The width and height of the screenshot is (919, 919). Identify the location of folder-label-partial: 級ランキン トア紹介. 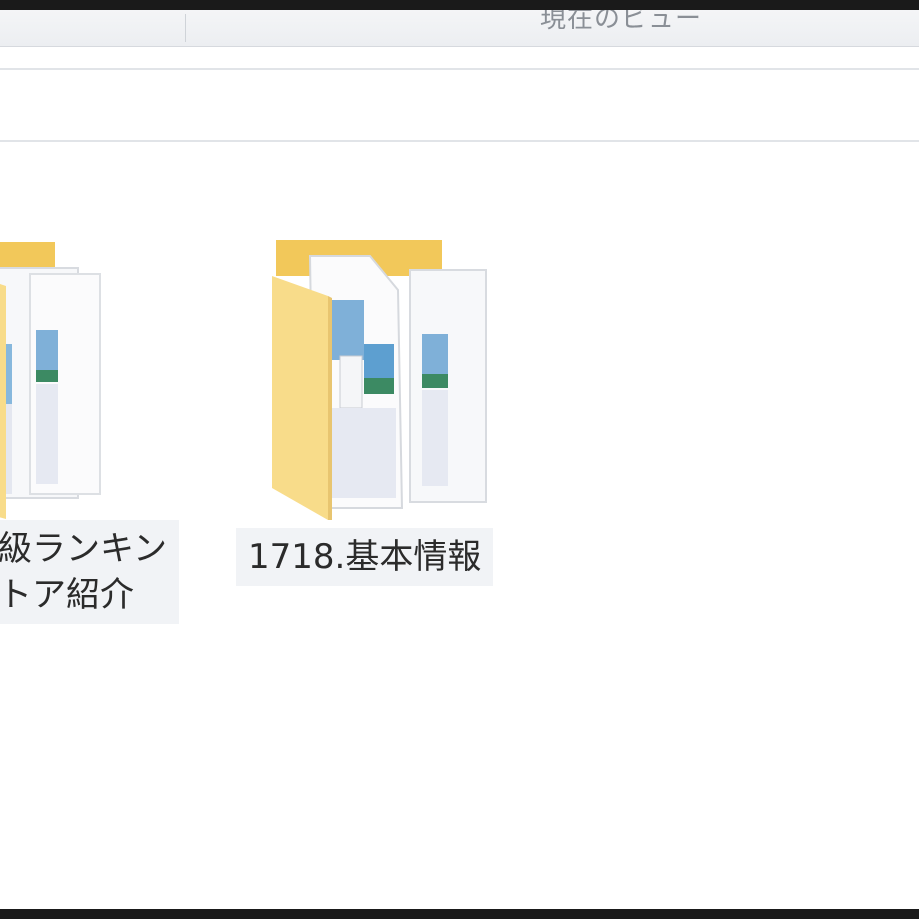
(89, 572).